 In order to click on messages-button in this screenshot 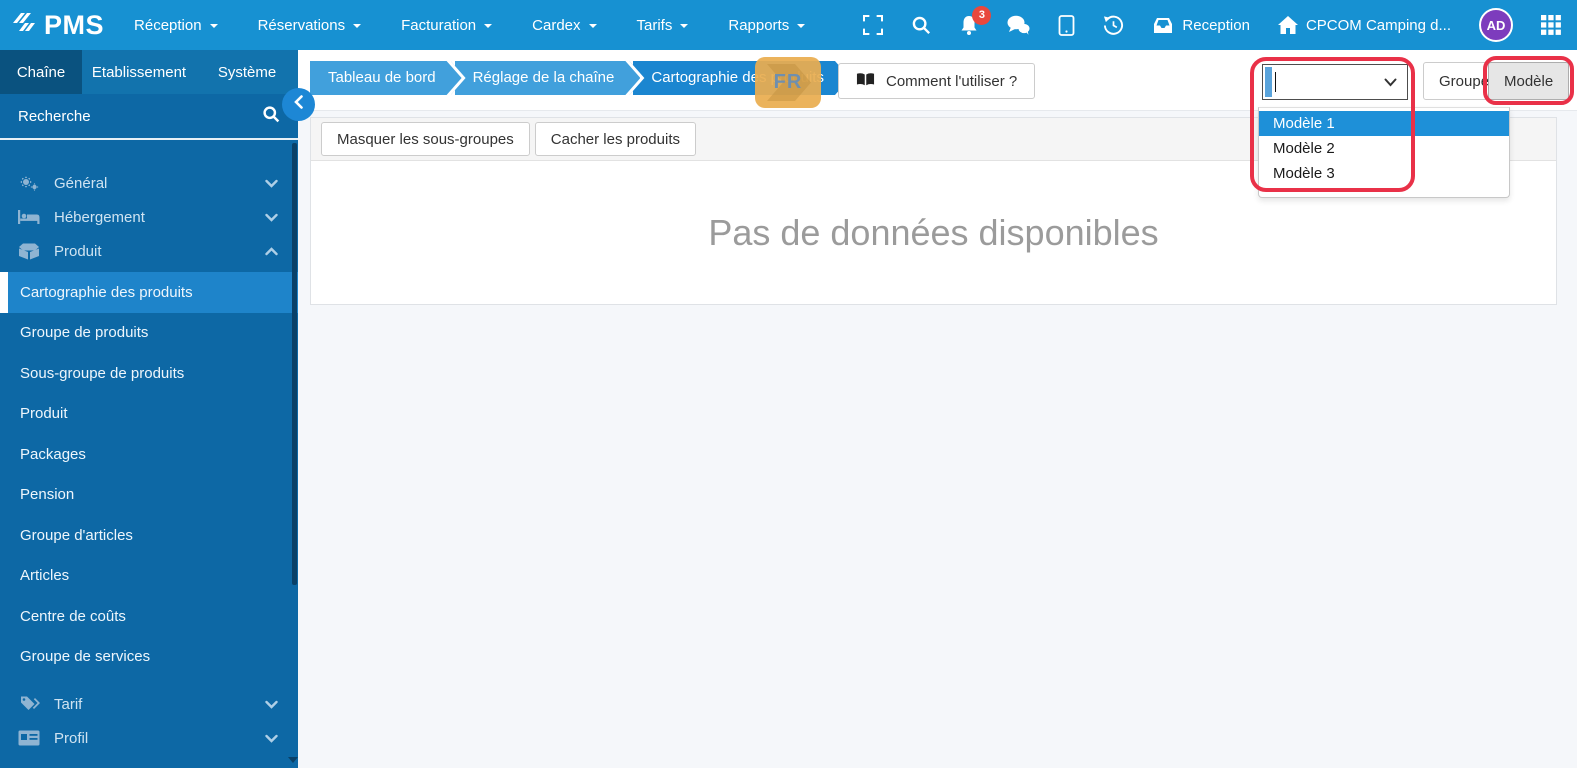, I will do `click(1018, 25)`.